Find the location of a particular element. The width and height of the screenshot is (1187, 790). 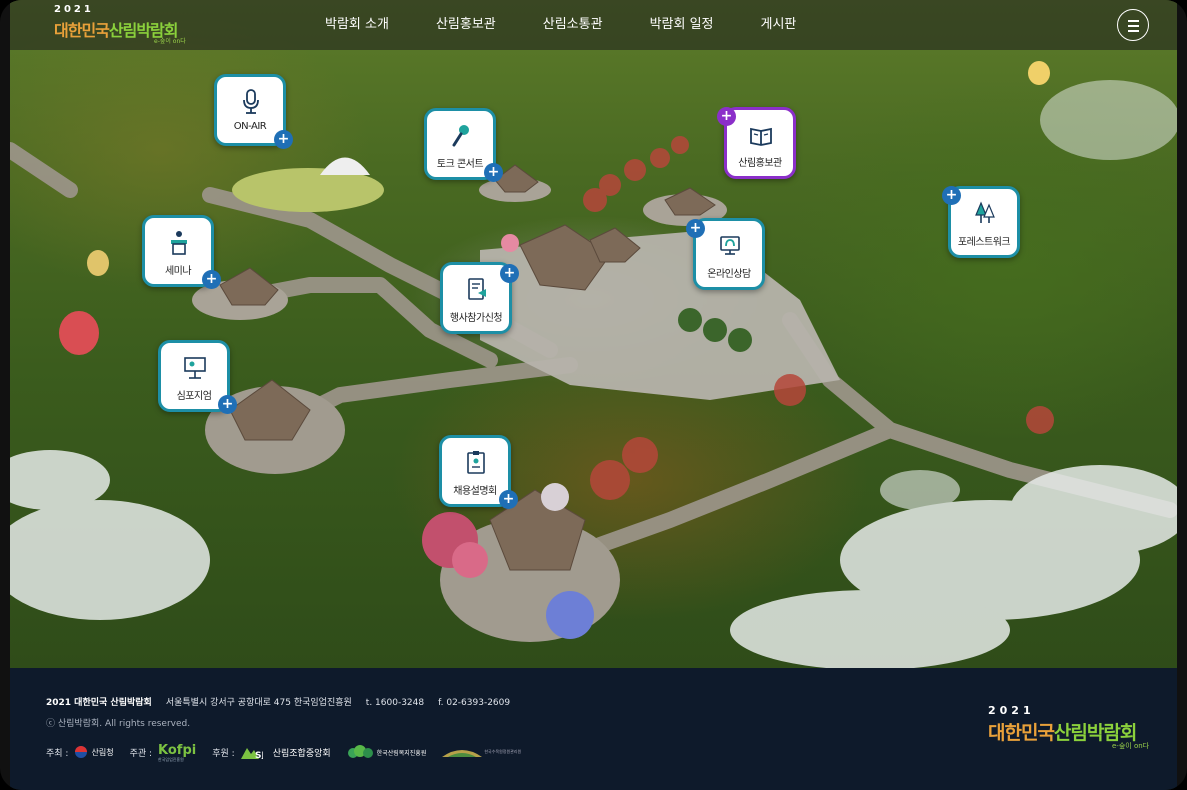

footer-logo-name-part1: 대한민국 is located at coordinates (1021, 733).